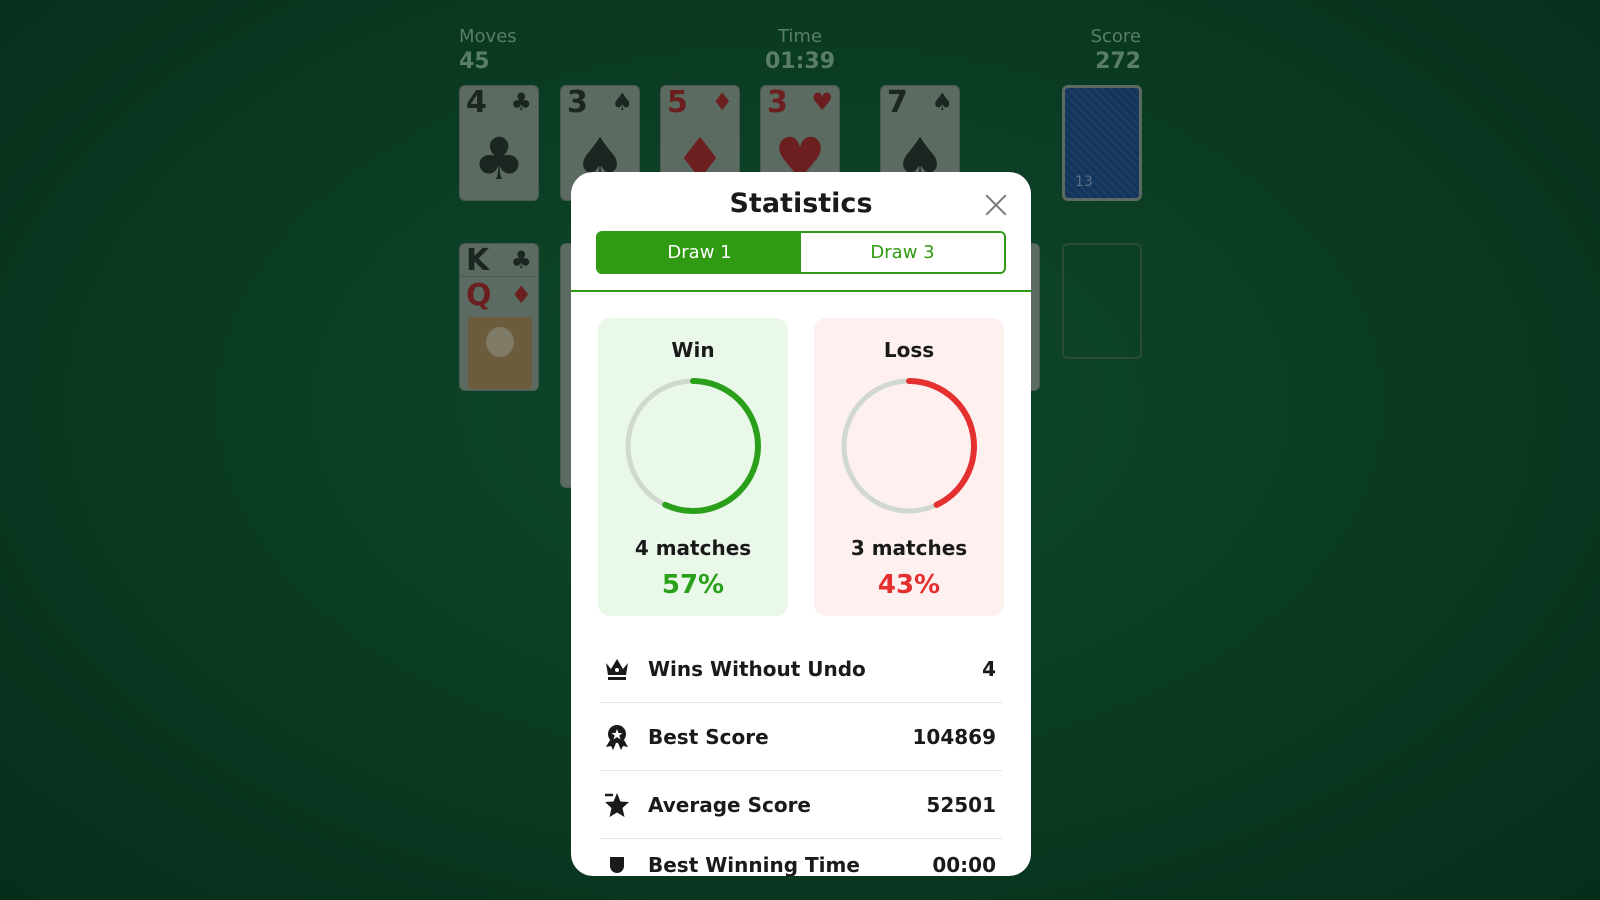 This screenshot has width=1600, height=900. What do you see at coordinates (1118, 61) in the screenshot?
I see `score-value: 272` at bounding box center [1118, 61].